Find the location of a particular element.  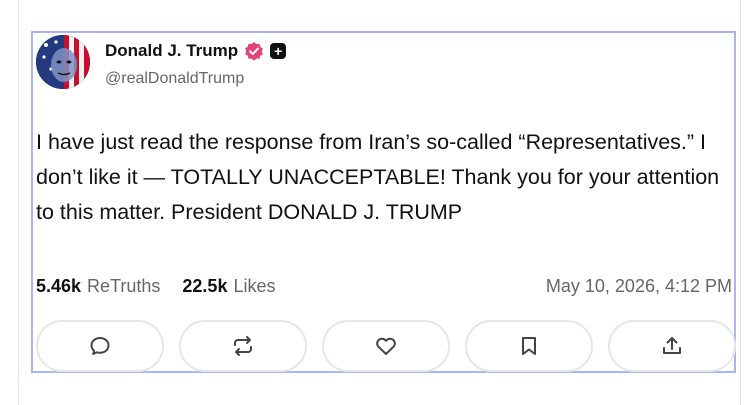

like-icon is located at coordinates (386, 346).